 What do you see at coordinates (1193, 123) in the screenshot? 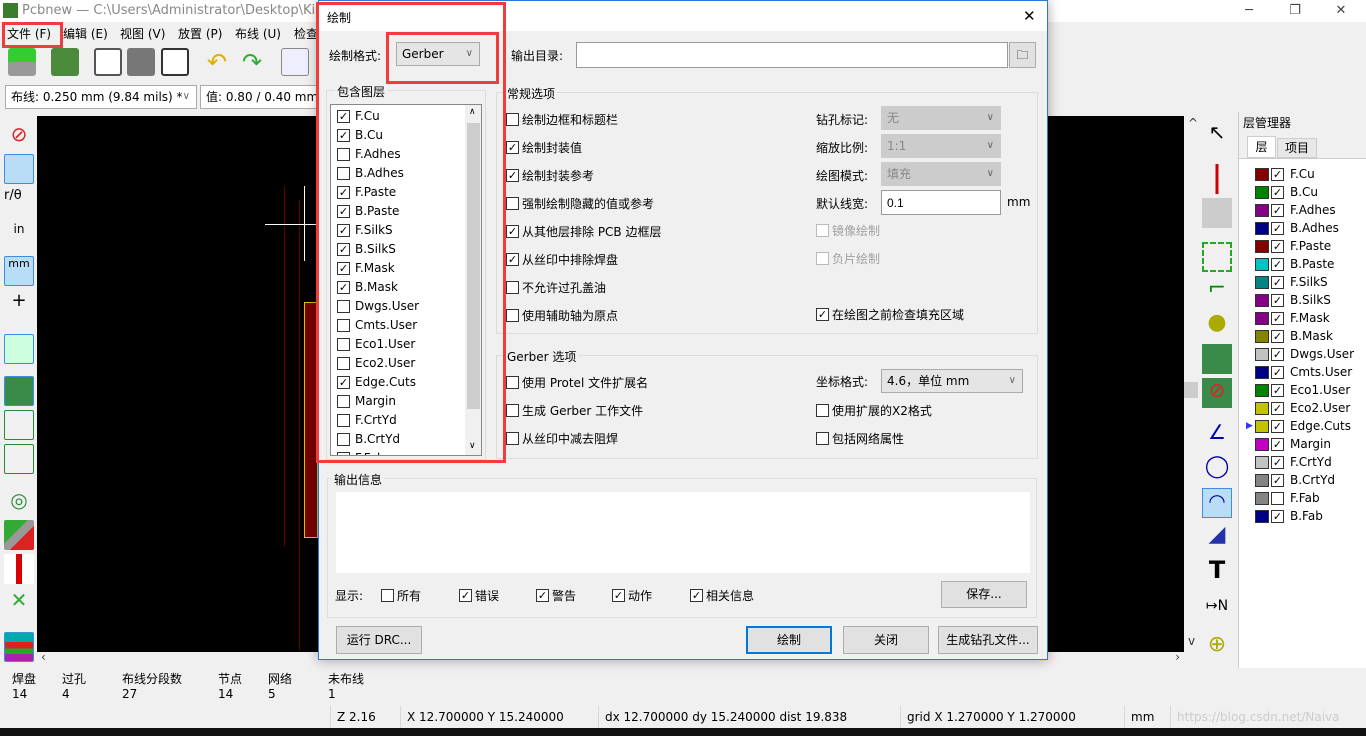
I see `scroll-up-icon: ^` at bounding box center [1193, 123].